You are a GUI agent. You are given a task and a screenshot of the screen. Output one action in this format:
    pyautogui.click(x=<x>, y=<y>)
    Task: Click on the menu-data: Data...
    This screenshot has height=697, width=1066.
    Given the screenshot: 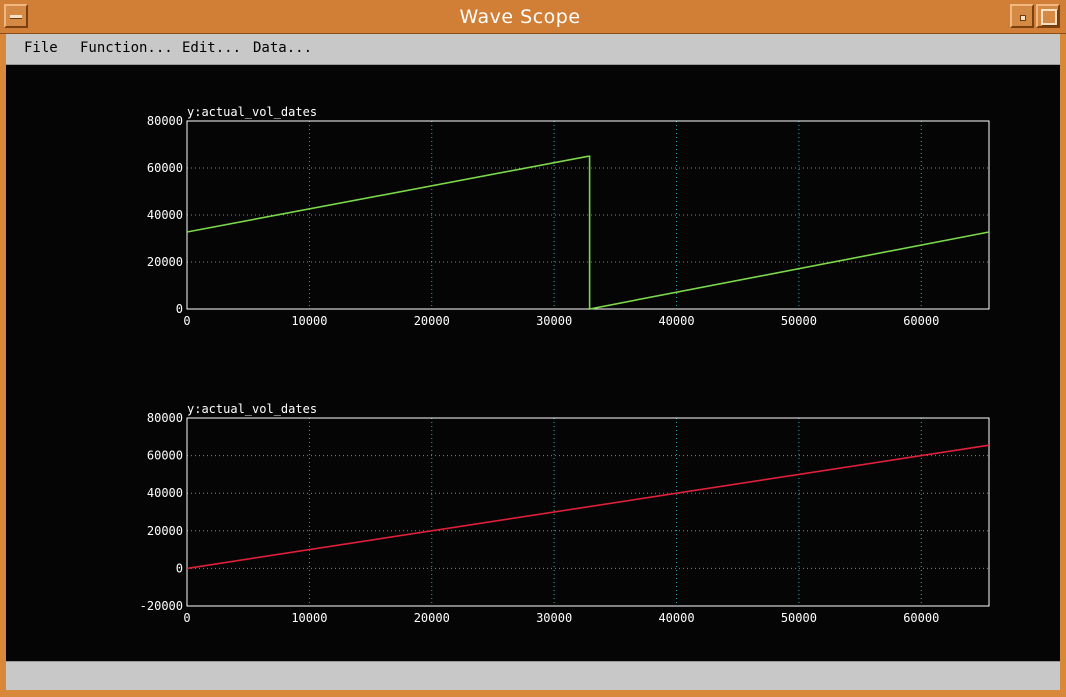 What is the action you would take?
    pyautogui.click(x=282, y=48)
    